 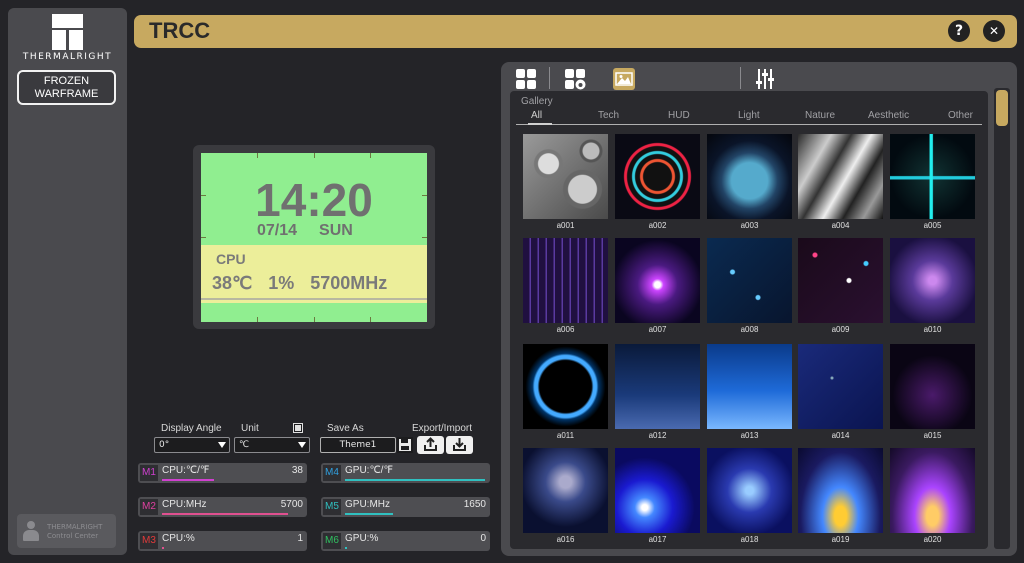 What do you see at coordinates (192, 445) in the screenshot?
I see `display-angle-select: 0°` at bounding box center [192, 445].